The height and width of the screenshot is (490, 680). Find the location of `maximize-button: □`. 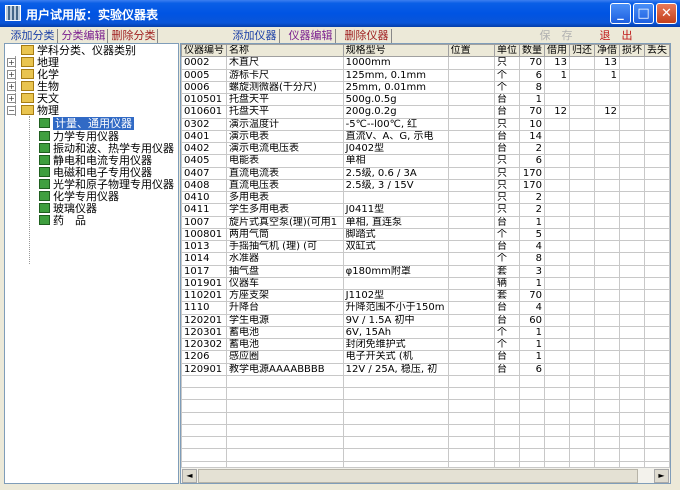

maximize-button: □ is located at coordinates (643, 13).